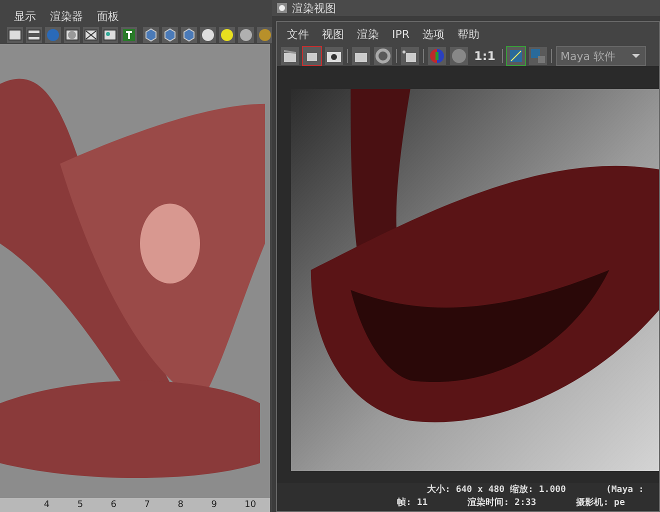 This screenshot has width=660, height=512. What do you see at coordinates (496, 489) in the screenshot?
I see `status-text: 大小: 640 x 480 缩放: 1.000` at bounding box center [496, 489].